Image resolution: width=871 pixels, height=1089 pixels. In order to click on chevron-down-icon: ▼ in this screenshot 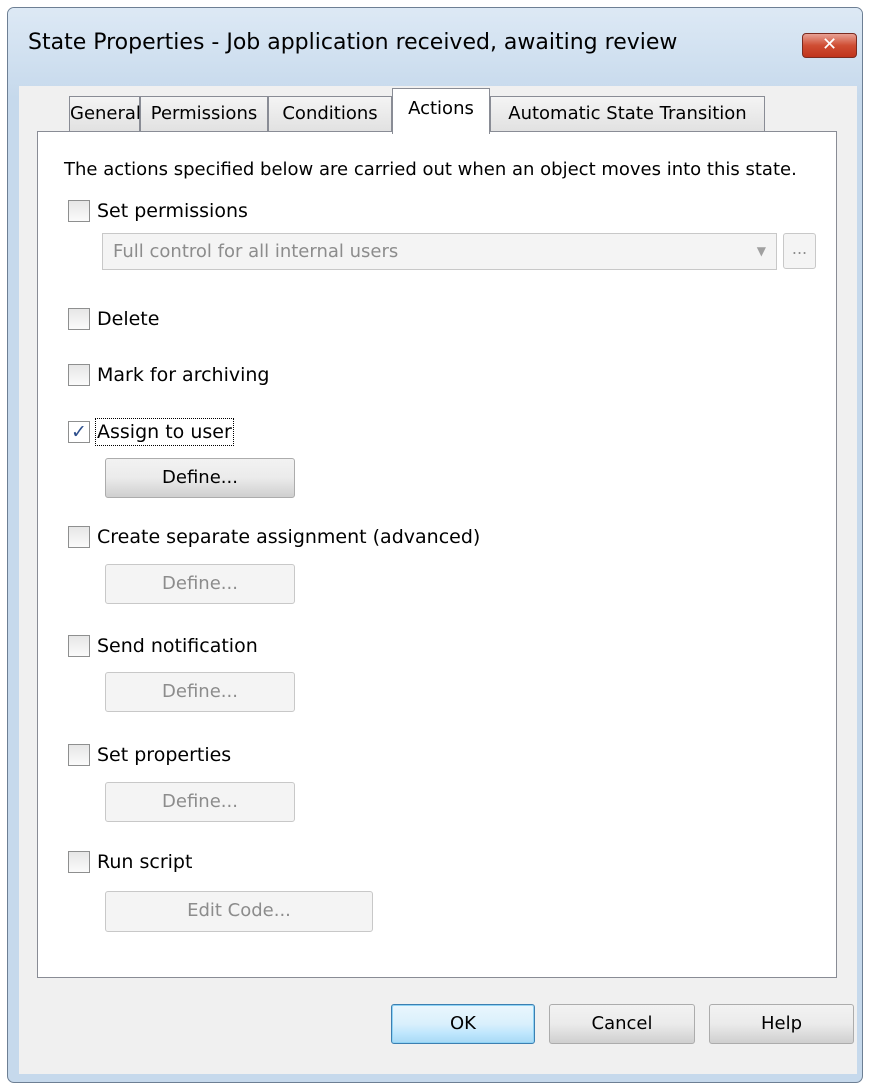, I will do `click(761, 251)`.